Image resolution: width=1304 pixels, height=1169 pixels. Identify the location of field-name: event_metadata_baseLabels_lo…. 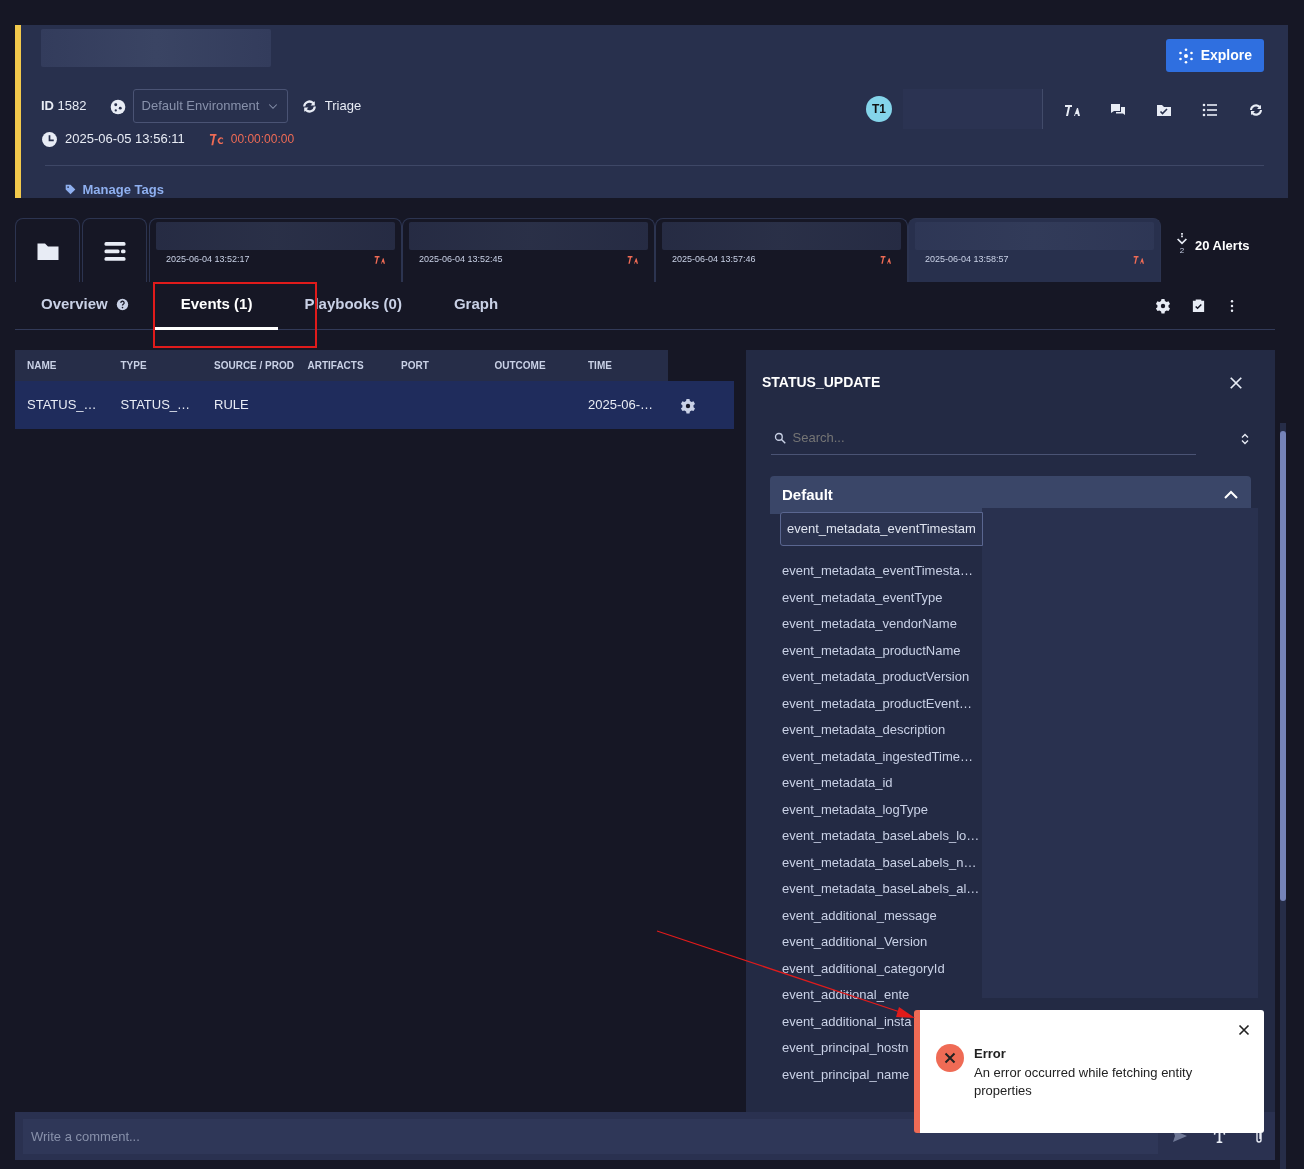
(881, 835).